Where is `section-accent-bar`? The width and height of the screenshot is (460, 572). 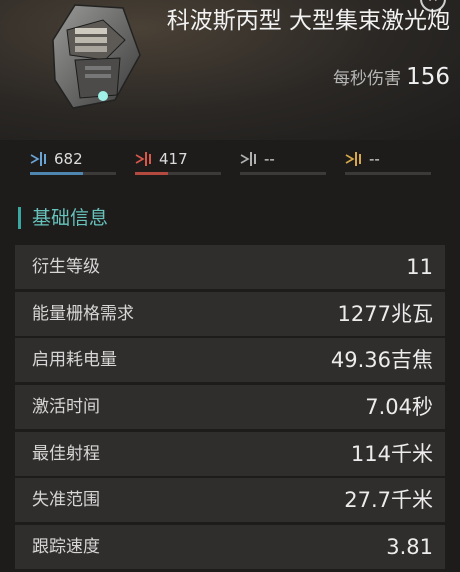
section-accent-bar is located at coordinates (19, 218).